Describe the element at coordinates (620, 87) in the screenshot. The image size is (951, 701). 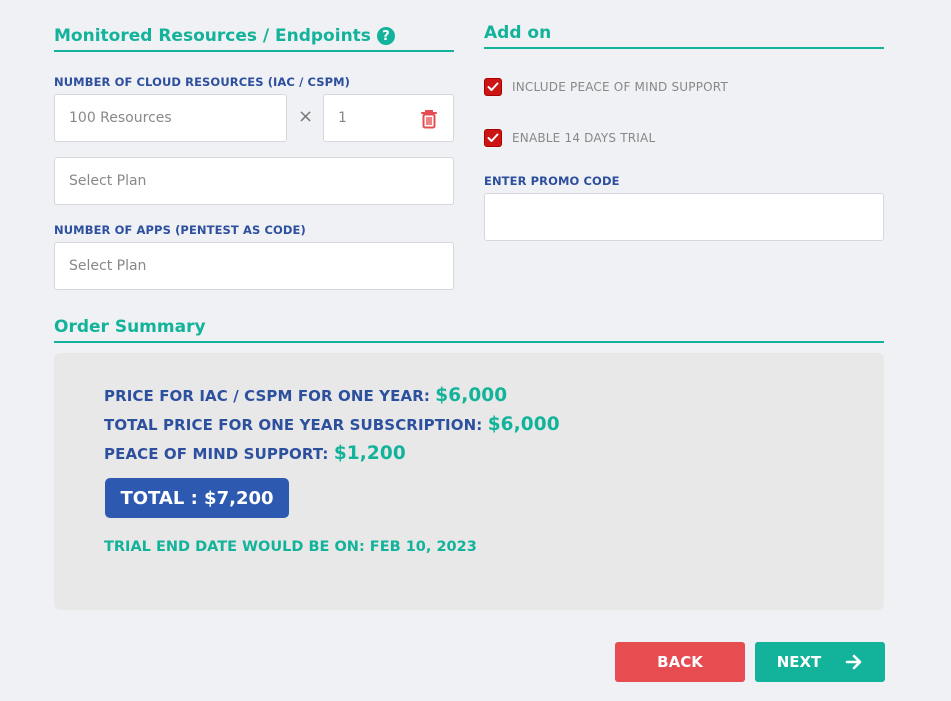
I see `peace-of-mind-label: INCLUDE PEACE OF MIND SUPPORT` at that location.